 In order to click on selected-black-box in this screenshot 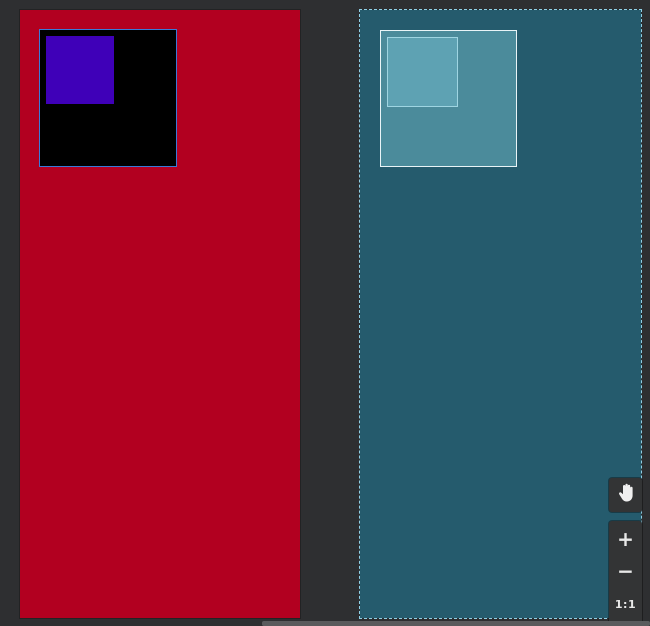, I will do `click(108, 98)`.